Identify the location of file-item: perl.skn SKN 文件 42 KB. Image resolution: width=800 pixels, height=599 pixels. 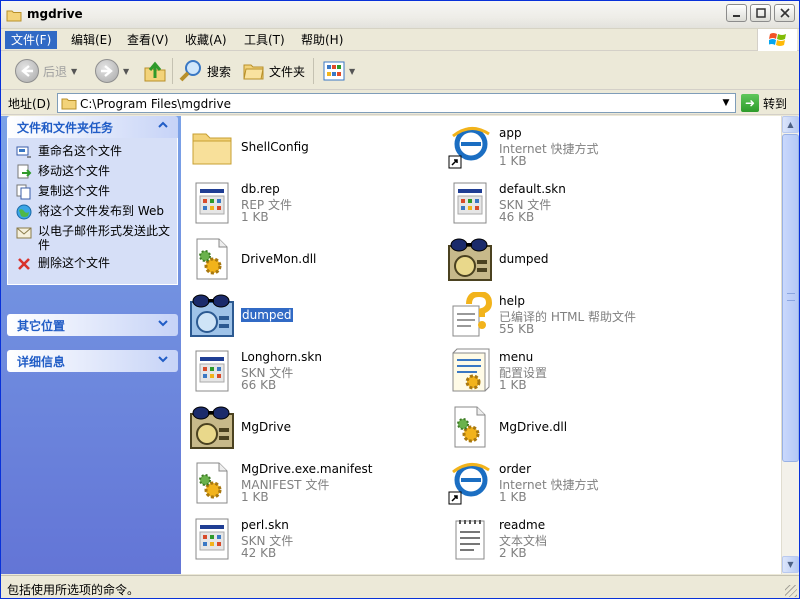
(310, 538).